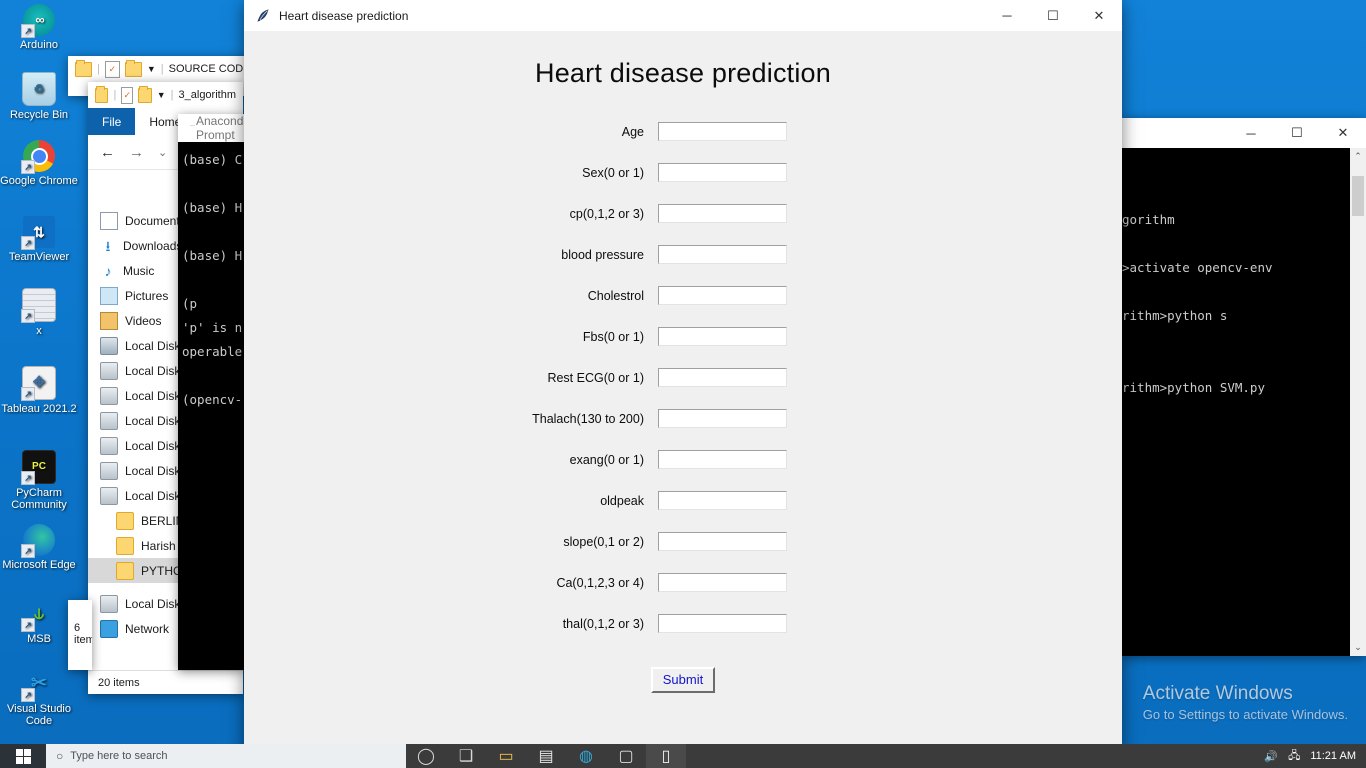 The width and height of the screenshot is (1366, 768). Describe the element at coordinates (632, 131) in the screenshot. I see `label-age: Age` at that location.